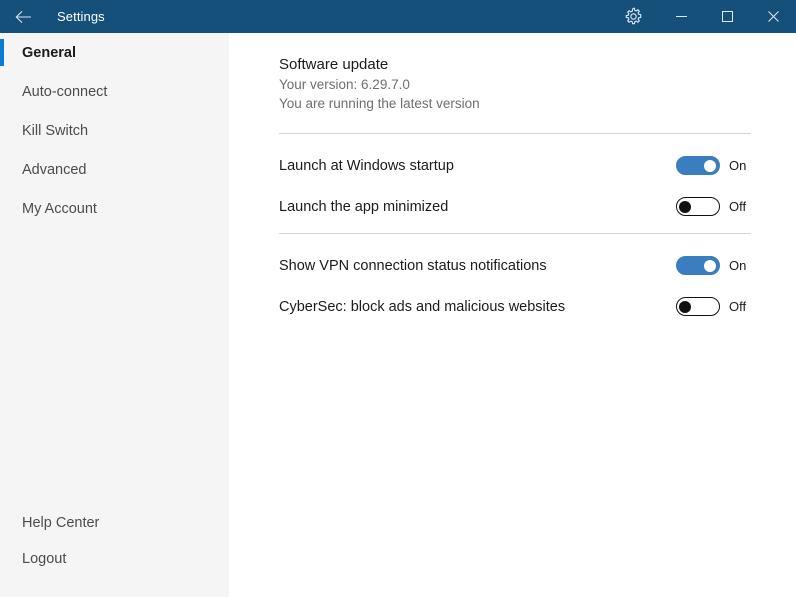  I want to click on sidebar-item-label: Logout, so click(44, 559).